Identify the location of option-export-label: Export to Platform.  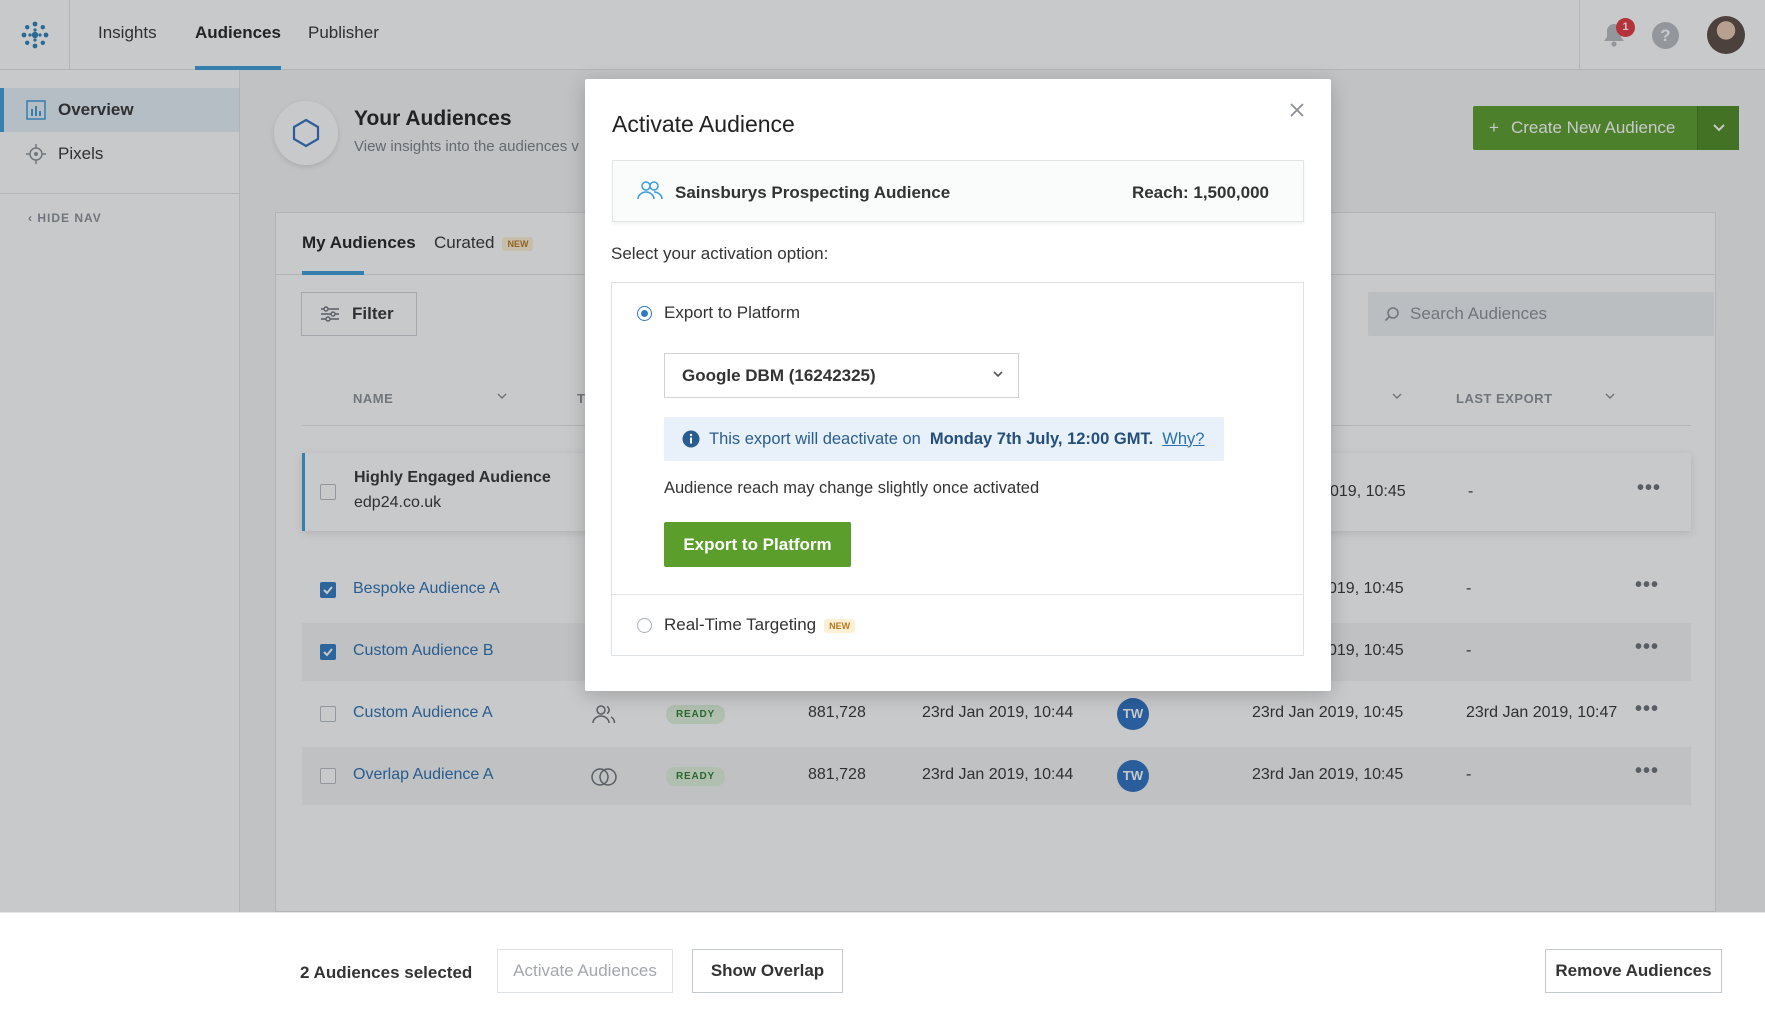
(732, 313).